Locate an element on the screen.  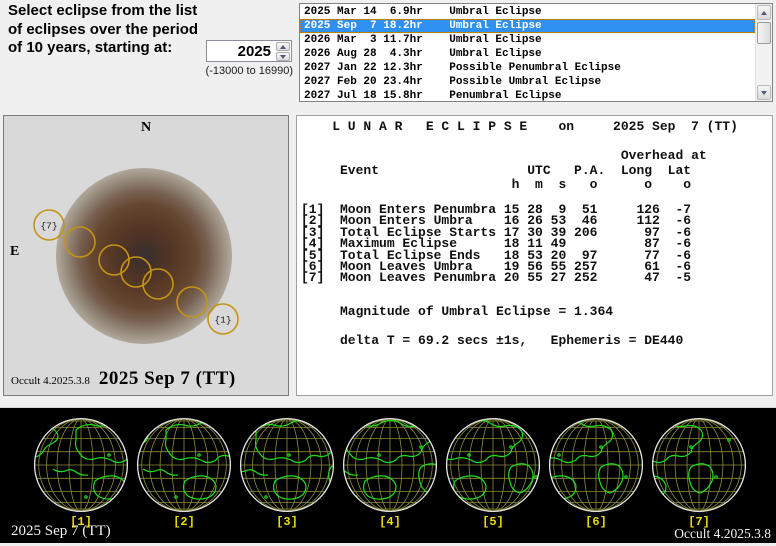
spin-down-icon is located at coordinates (283, 56).